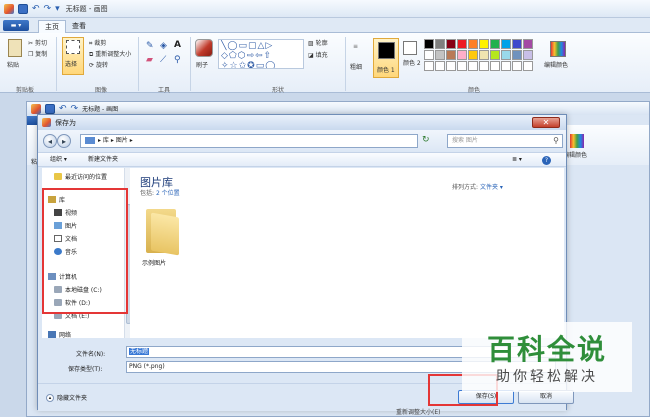 This screenshot has width=650, height=417. I want to click on color2-button, so click(410, 48).